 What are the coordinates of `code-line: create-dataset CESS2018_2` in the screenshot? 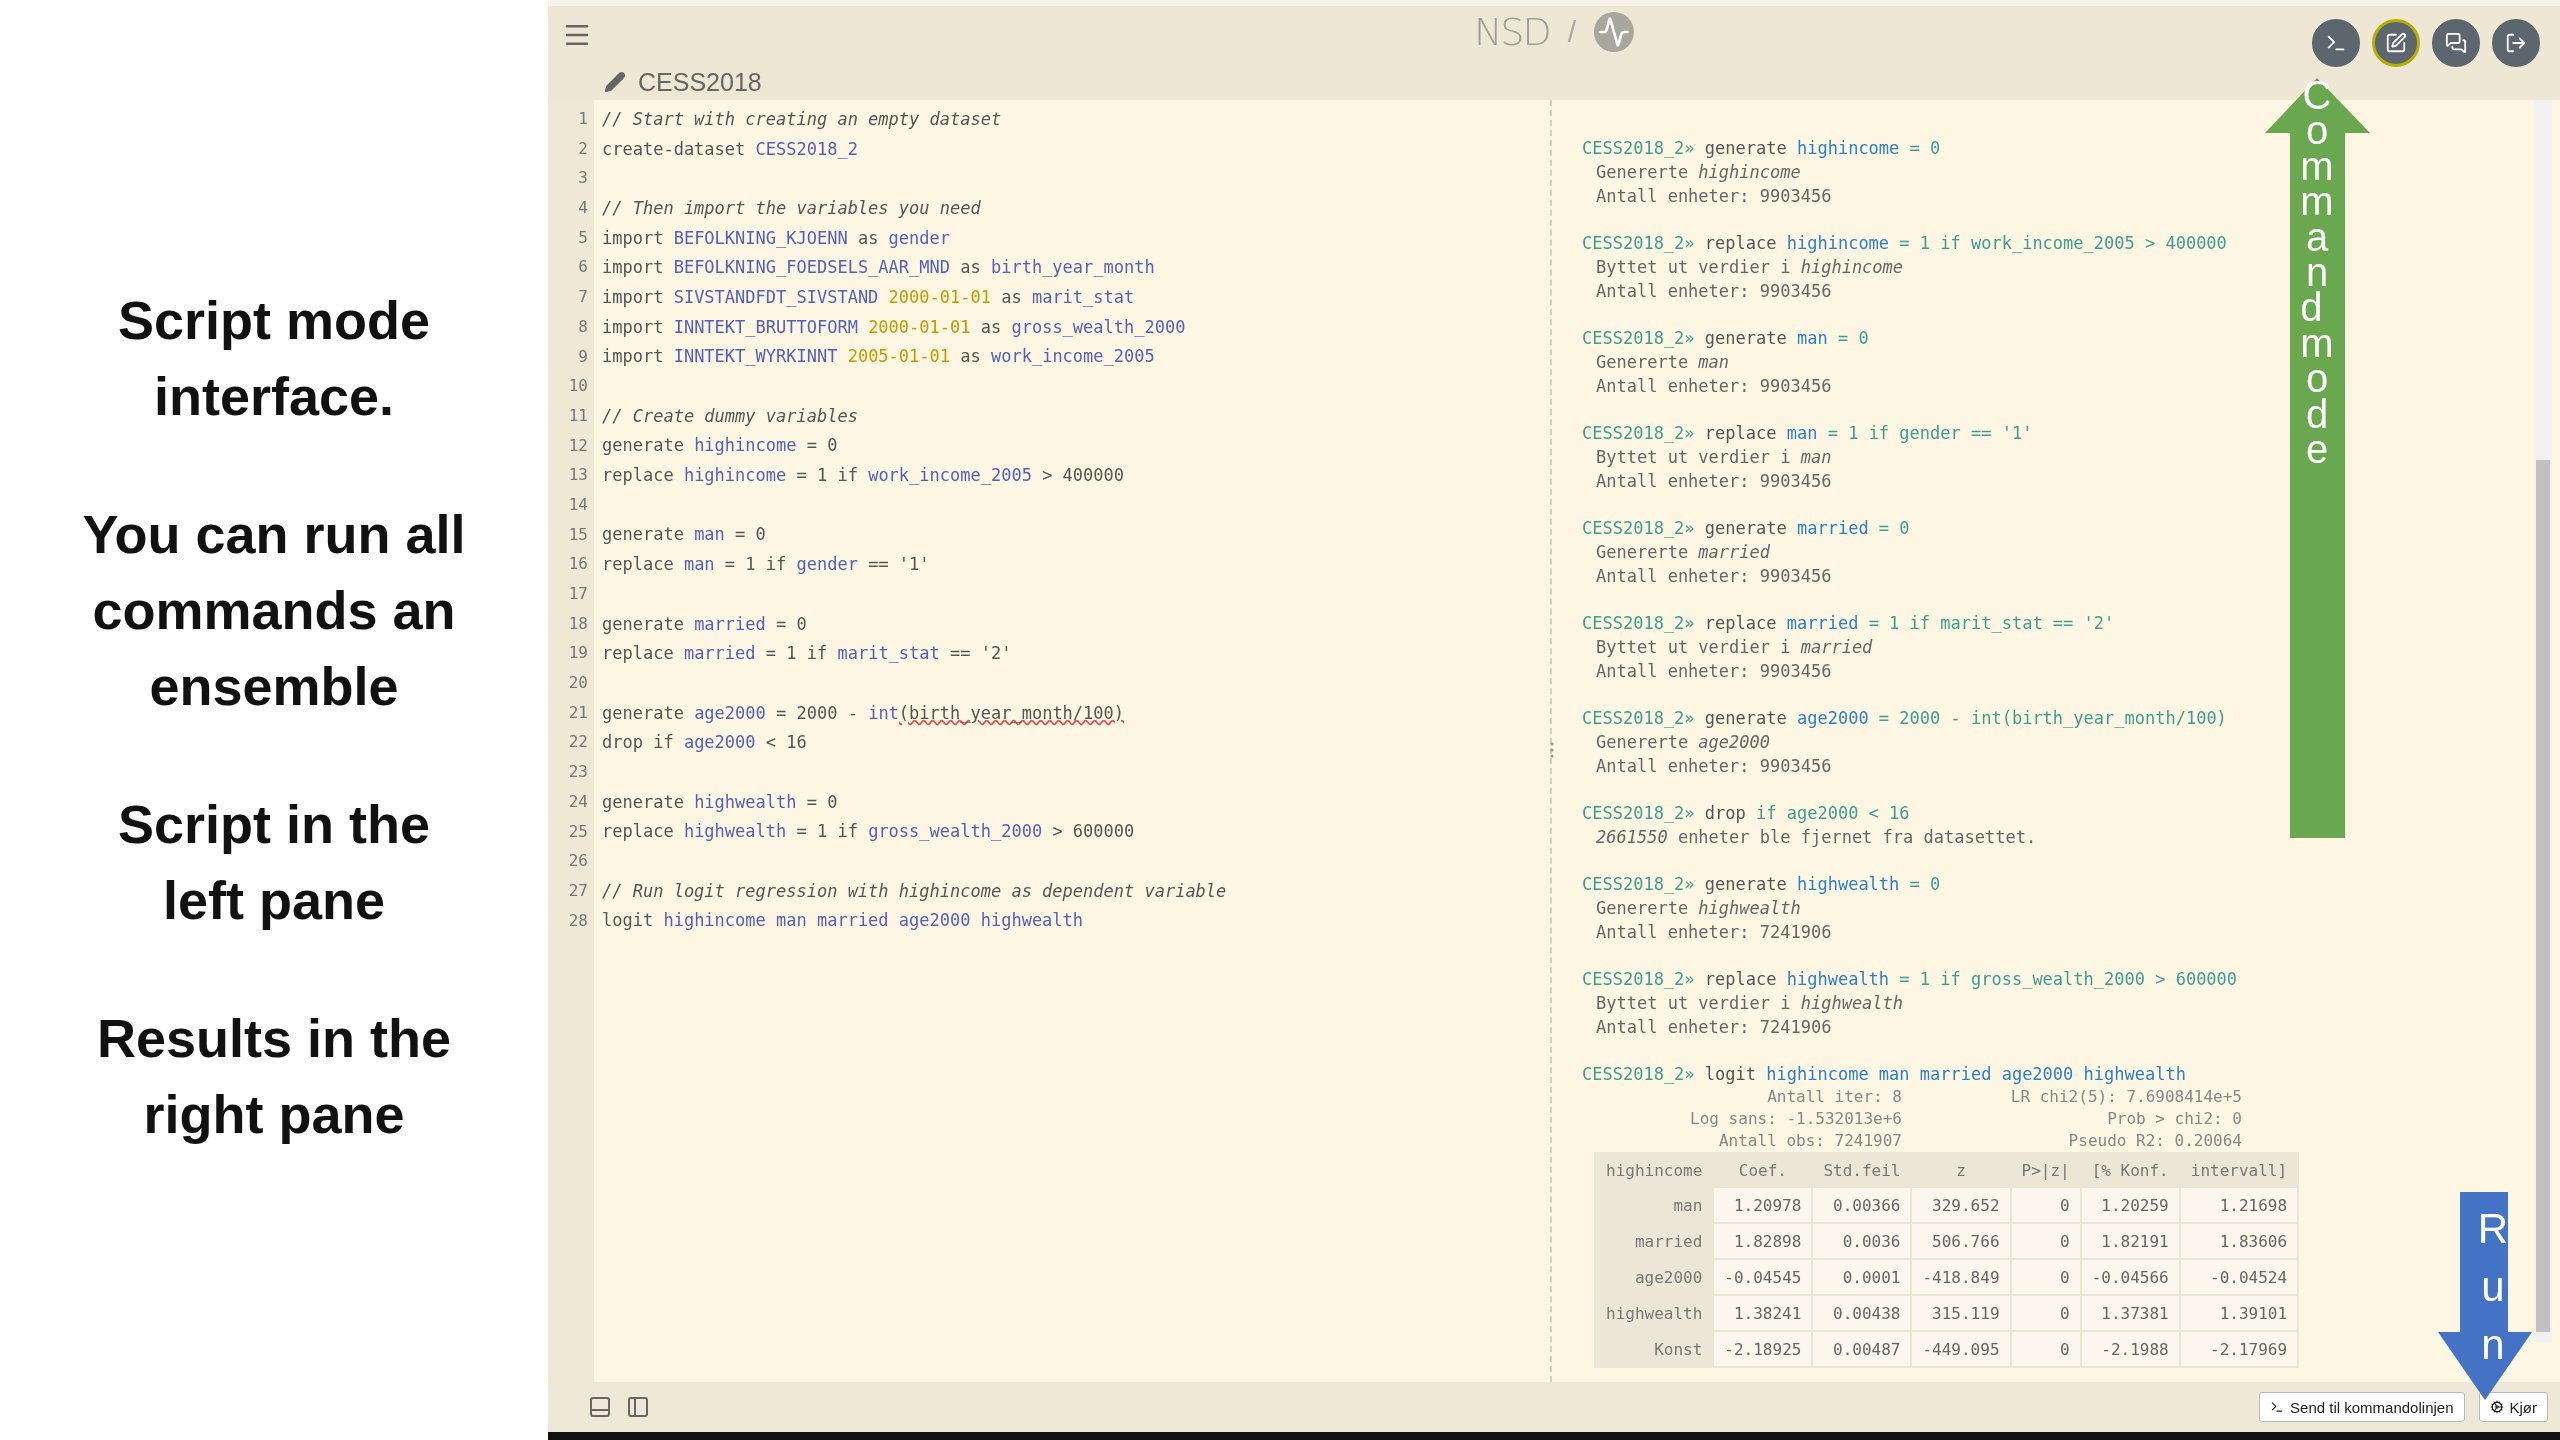 It's located at (730, 148).